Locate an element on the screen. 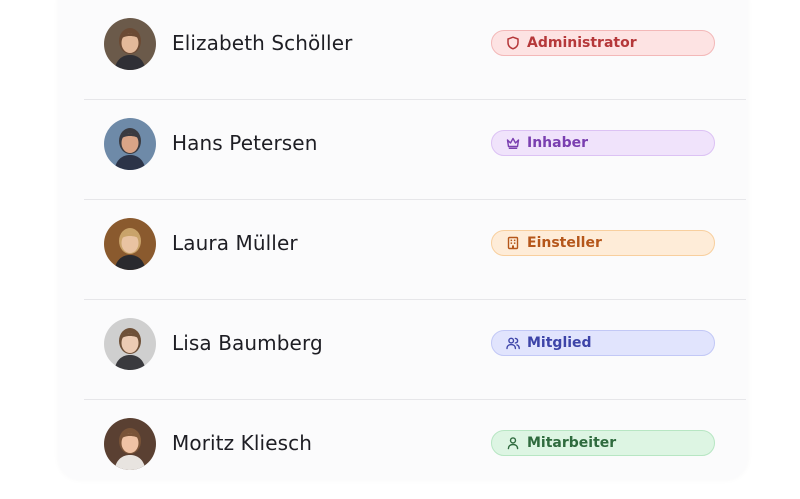  role-badge: Einsteller is located at coordinates (603, 243).